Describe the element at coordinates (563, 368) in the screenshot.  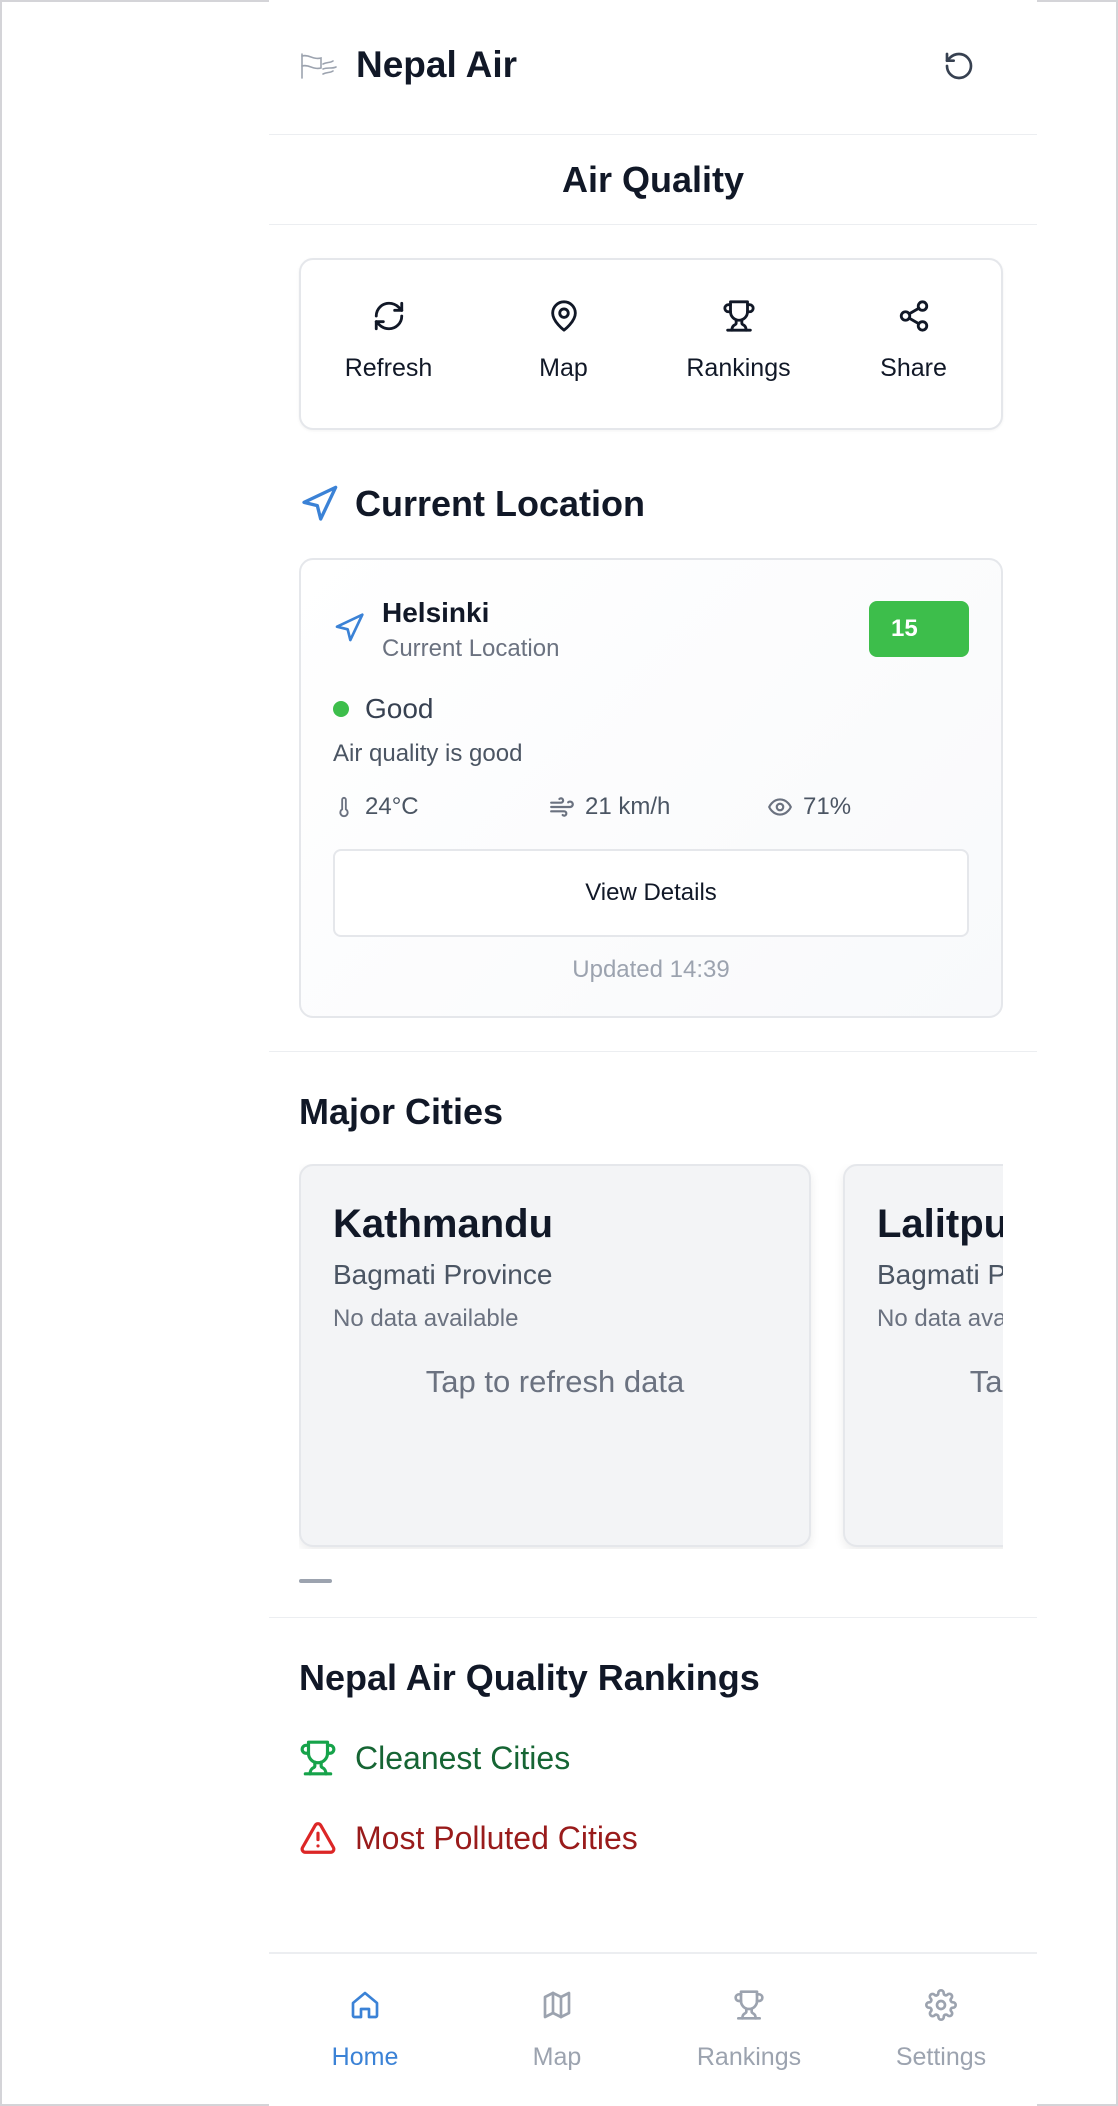
I see `map-label: Map` at that location.